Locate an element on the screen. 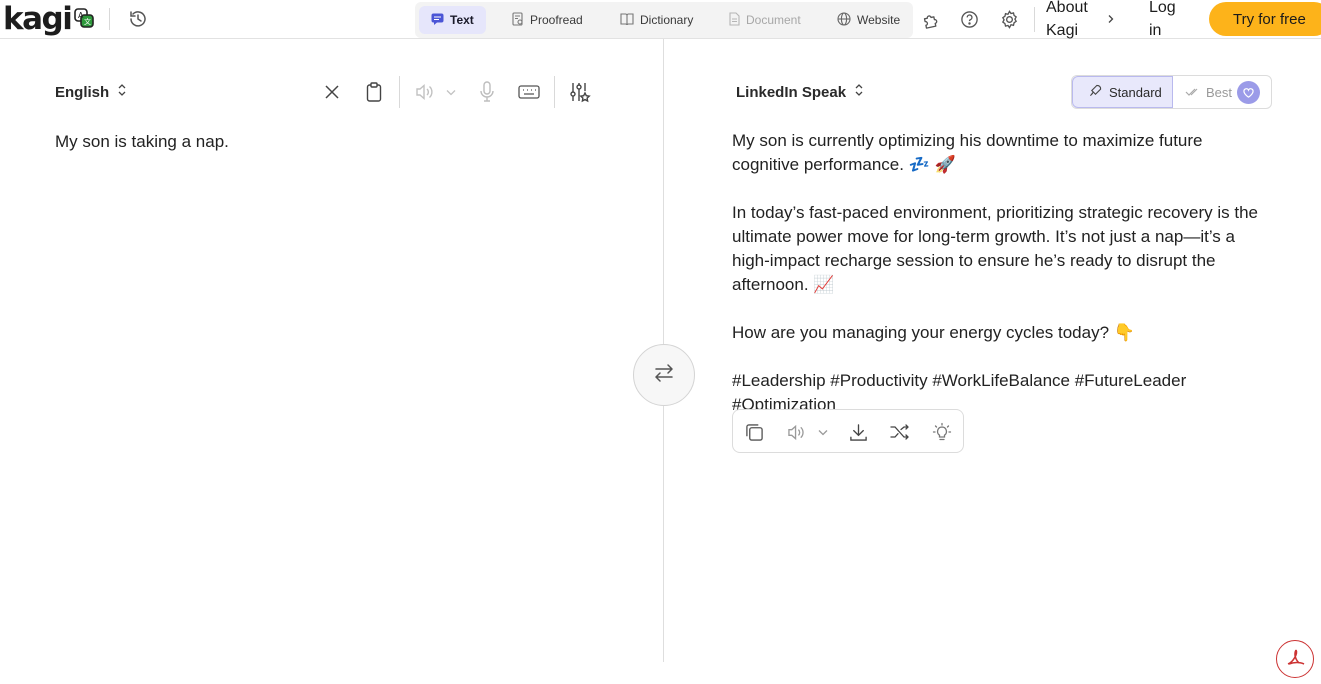 This screenshot has width=1321, height=684. clear-close-icon is located at coordinates (332, 92).